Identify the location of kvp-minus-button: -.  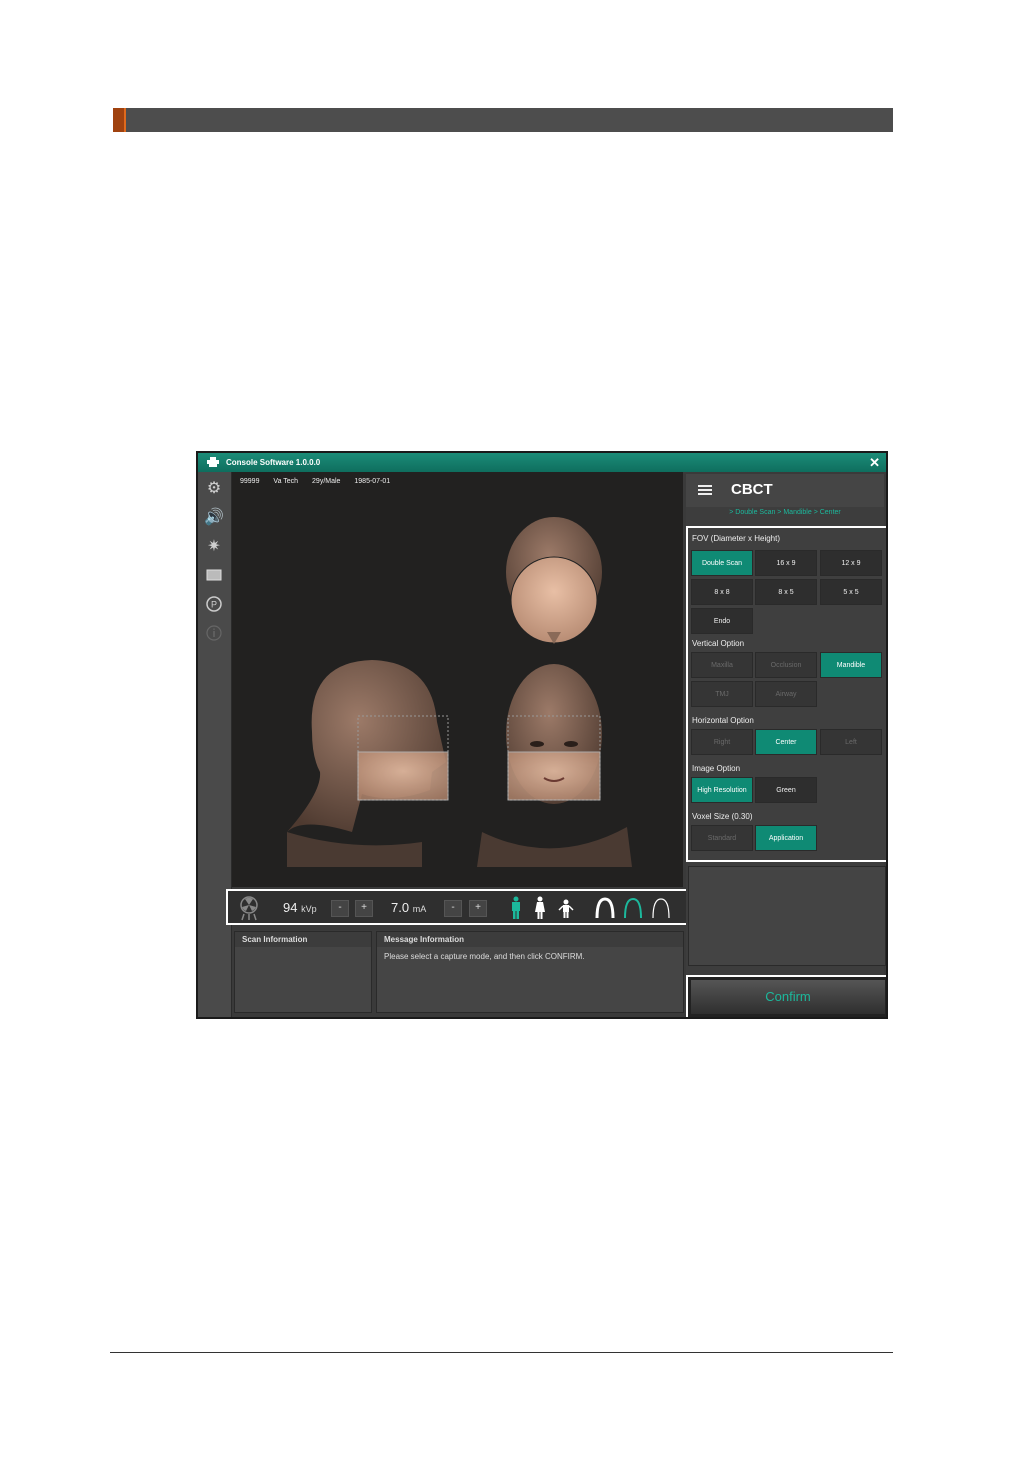
(340, 908).